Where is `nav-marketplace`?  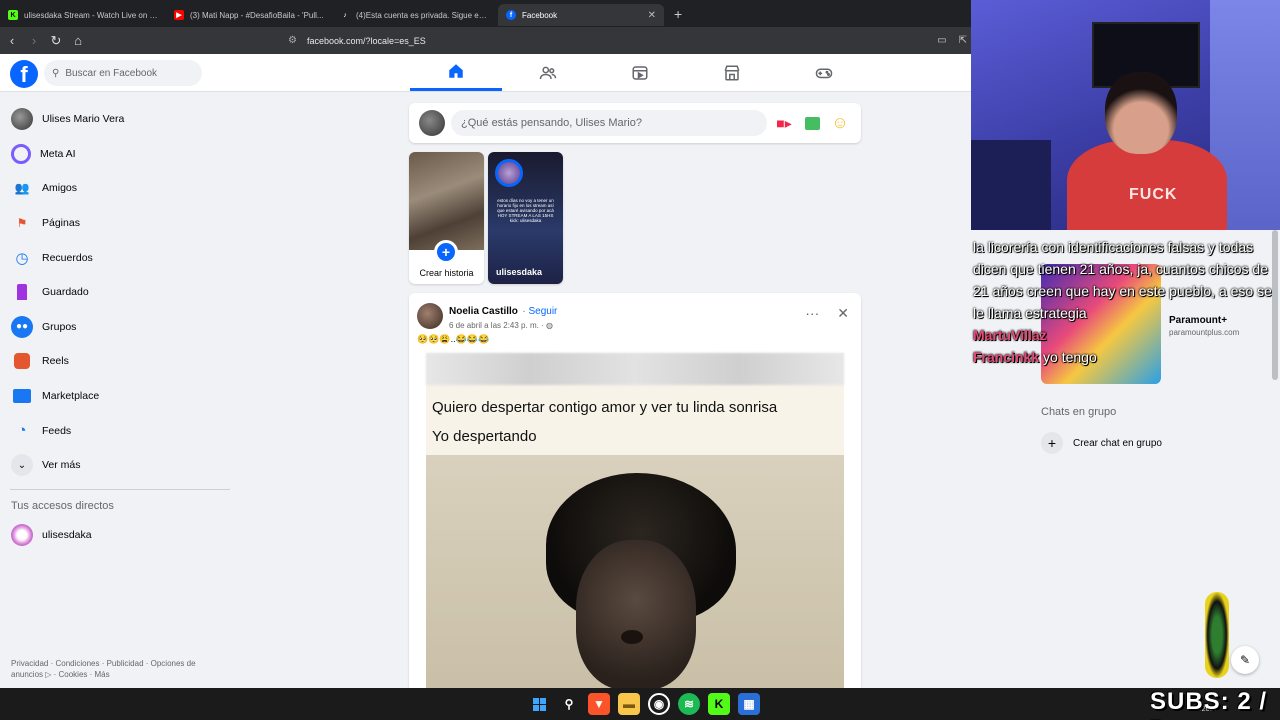
nav-marketplace is located at coordinates (732, 72).